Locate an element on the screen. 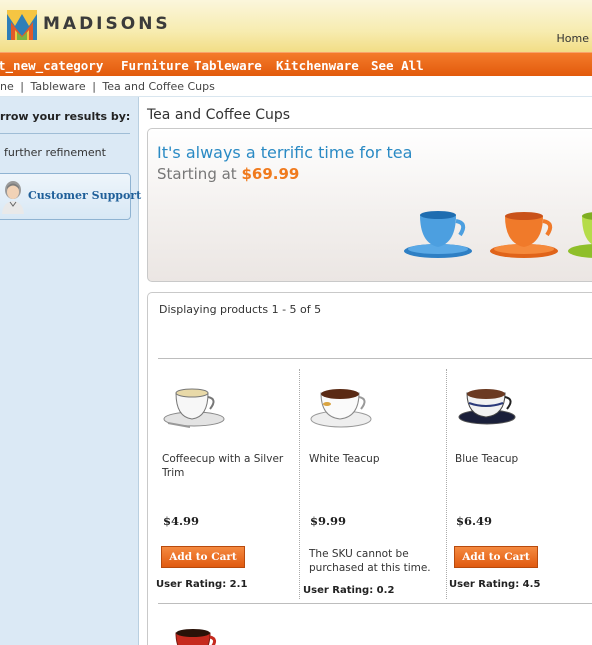  user-rating: User Rating: 2.1 is located at coordinates (202, 584).